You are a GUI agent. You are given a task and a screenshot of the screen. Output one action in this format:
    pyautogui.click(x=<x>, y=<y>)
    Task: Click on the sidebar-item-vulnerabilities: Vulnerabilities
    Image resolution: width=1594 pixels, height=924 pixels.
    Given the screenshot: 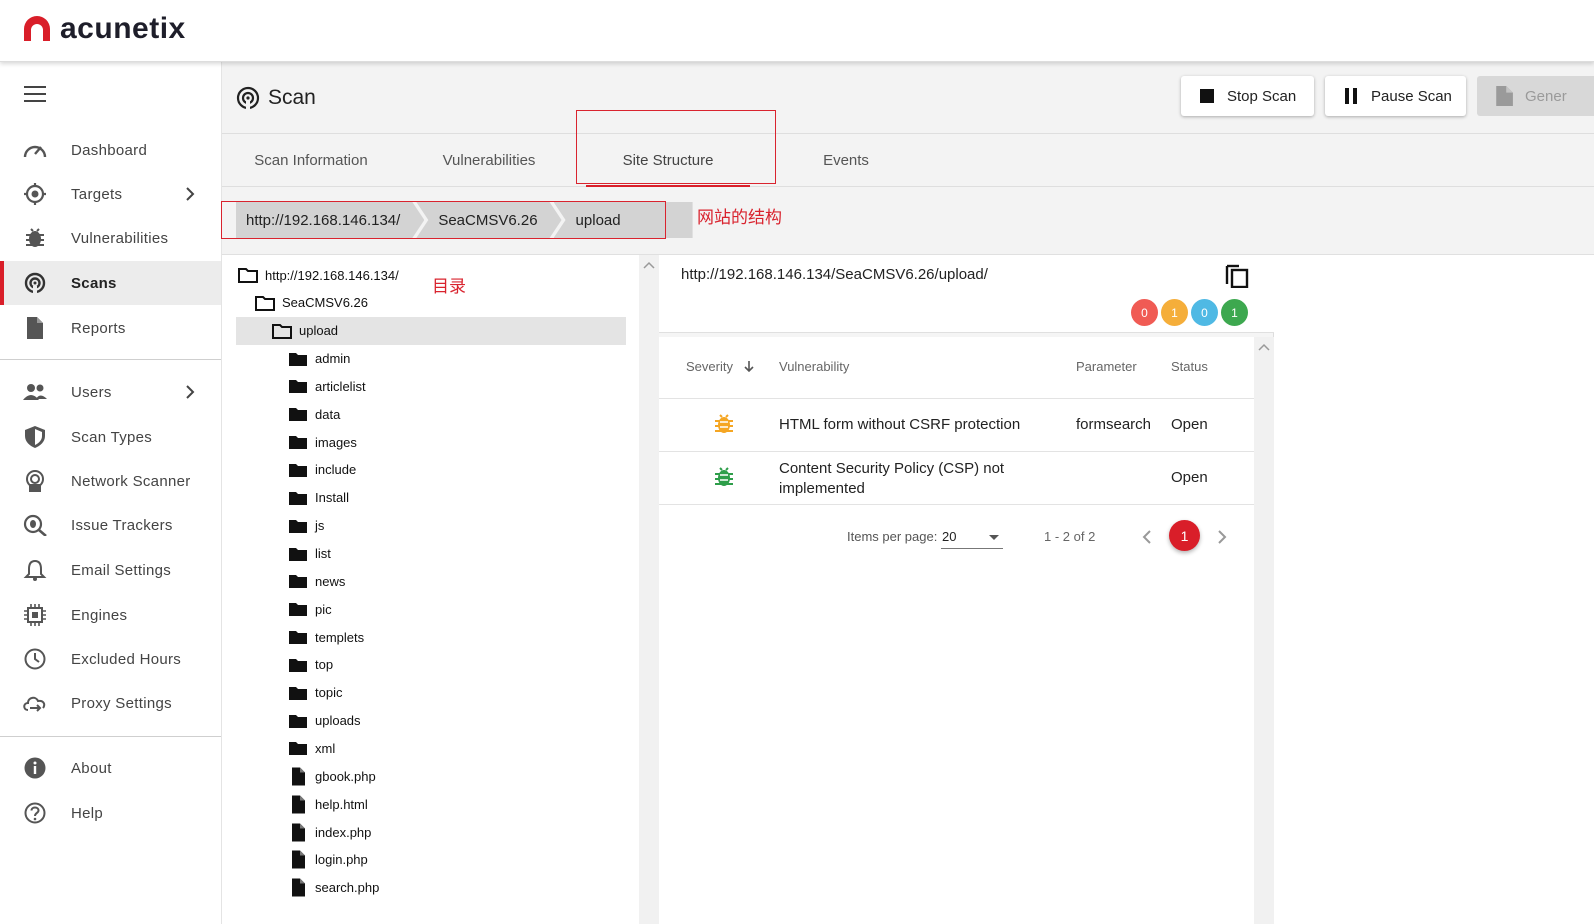 What is the action you would take?
    pyautogui.click(x=110, y=238)
    